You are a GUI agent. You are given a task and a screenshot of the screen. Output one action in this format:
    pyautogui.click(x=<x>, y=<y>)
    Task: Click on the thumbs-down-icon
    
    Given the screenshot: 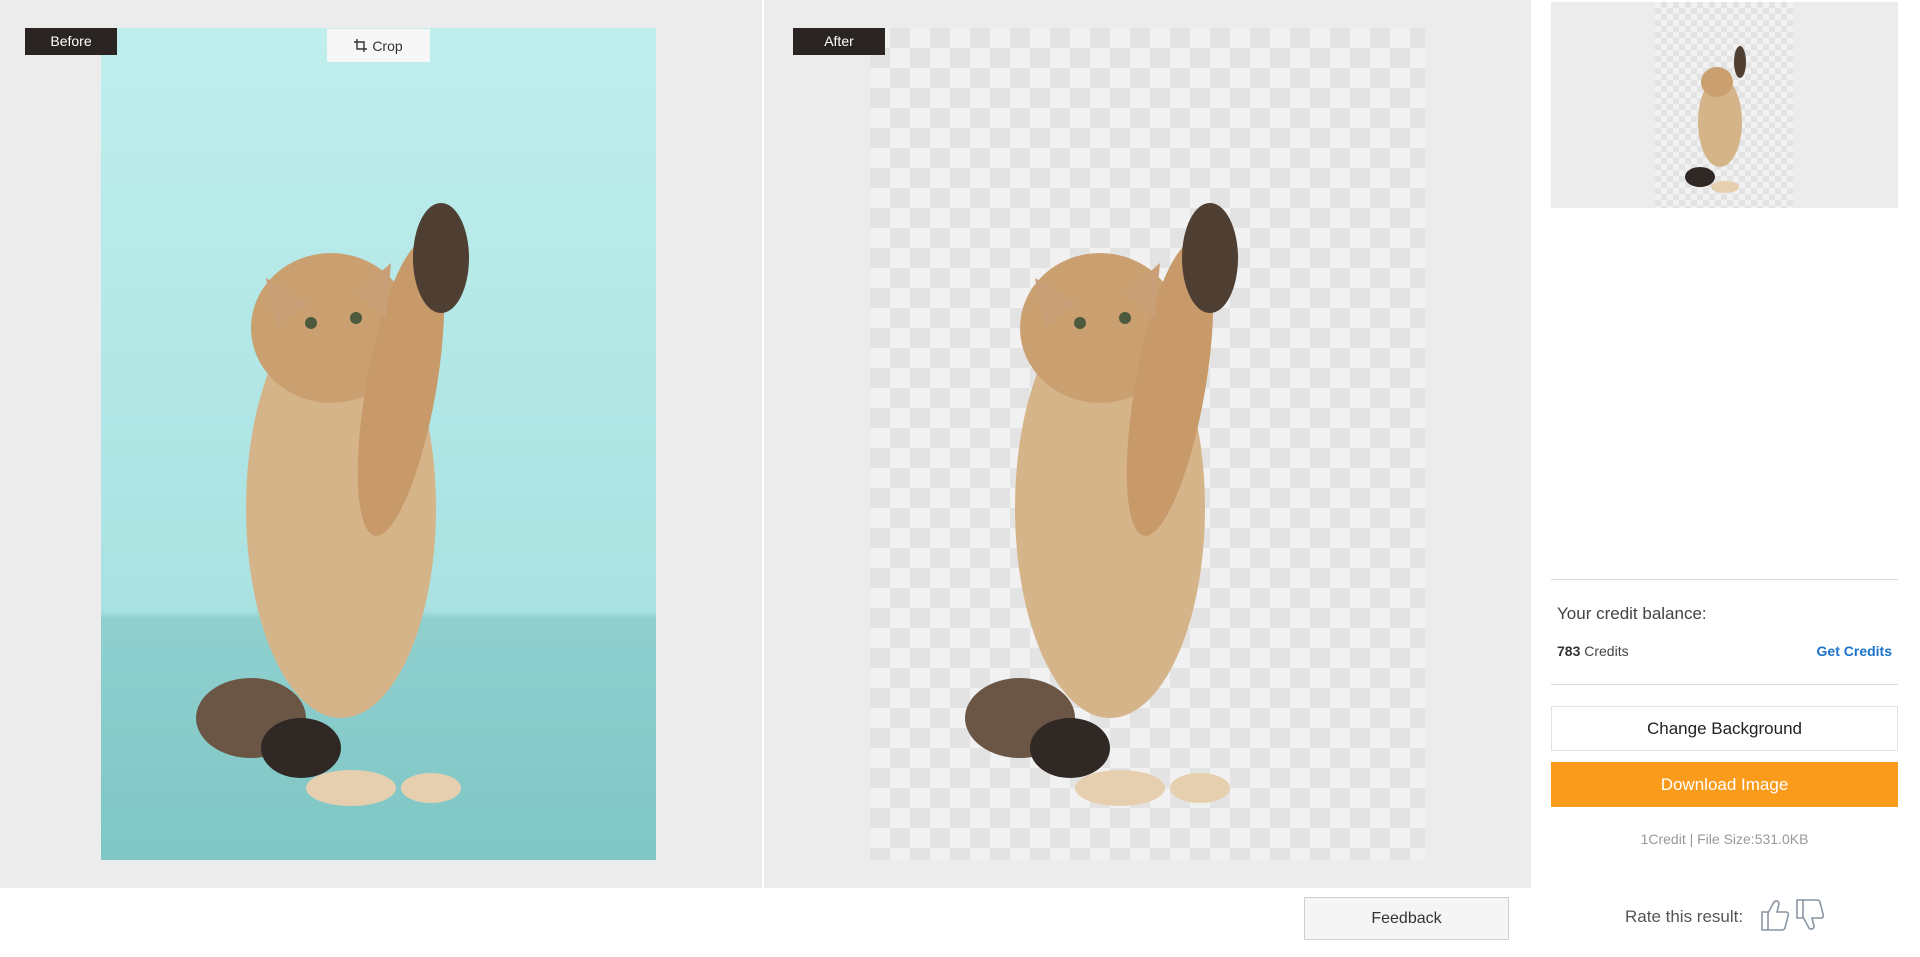 What is the action you would take?
    pyautogui.click(x=1810, y=914)
    